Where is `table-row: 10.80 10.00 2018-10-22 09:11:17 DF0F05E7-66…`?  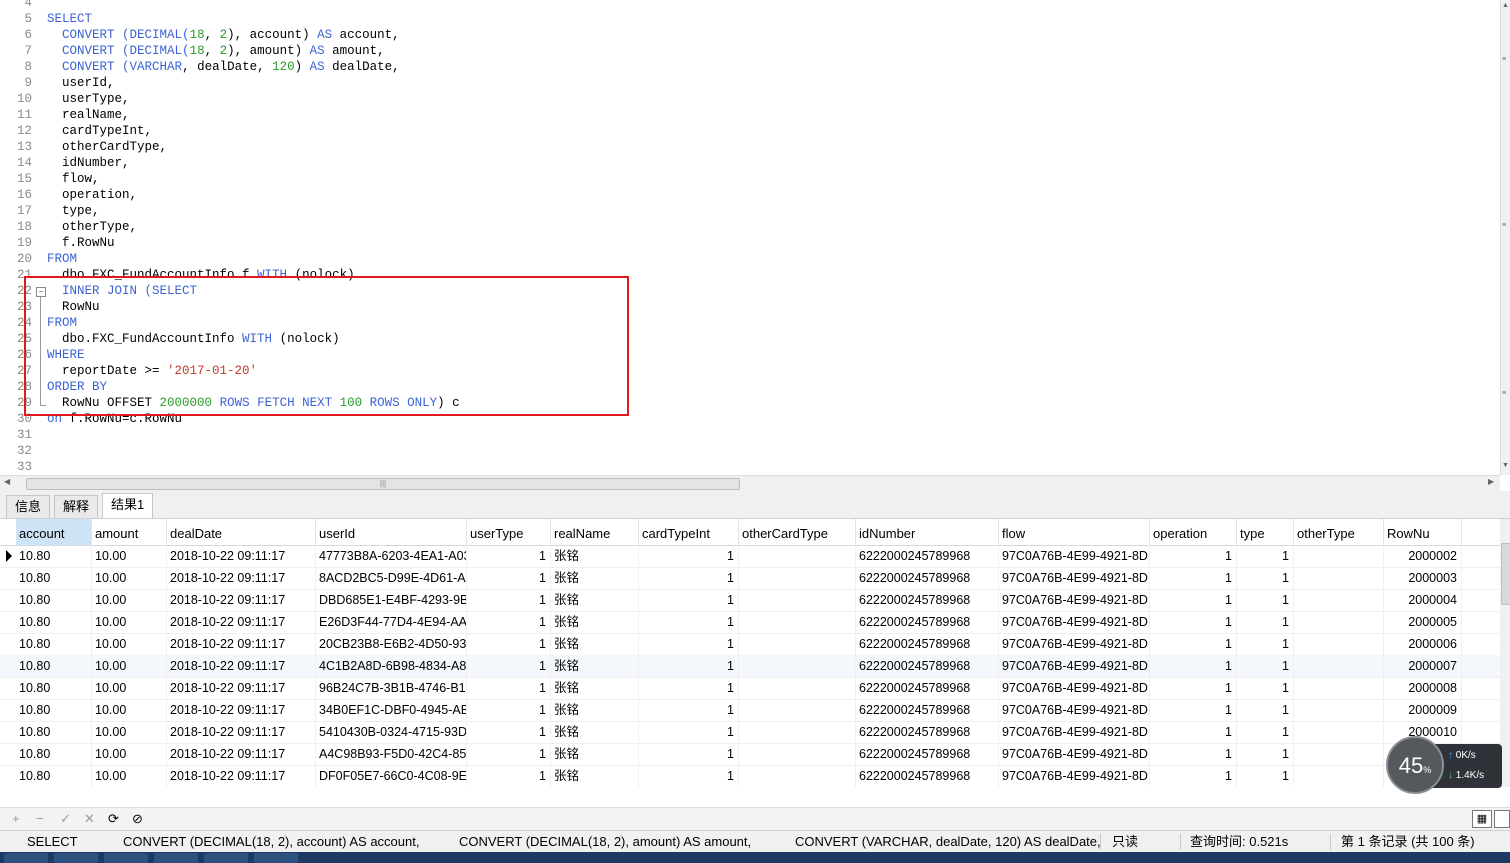
table-row: 10.80 10.00 2018-10-22 09:11:17 DF0F05E7-66… is located at coordinates (750, 776).